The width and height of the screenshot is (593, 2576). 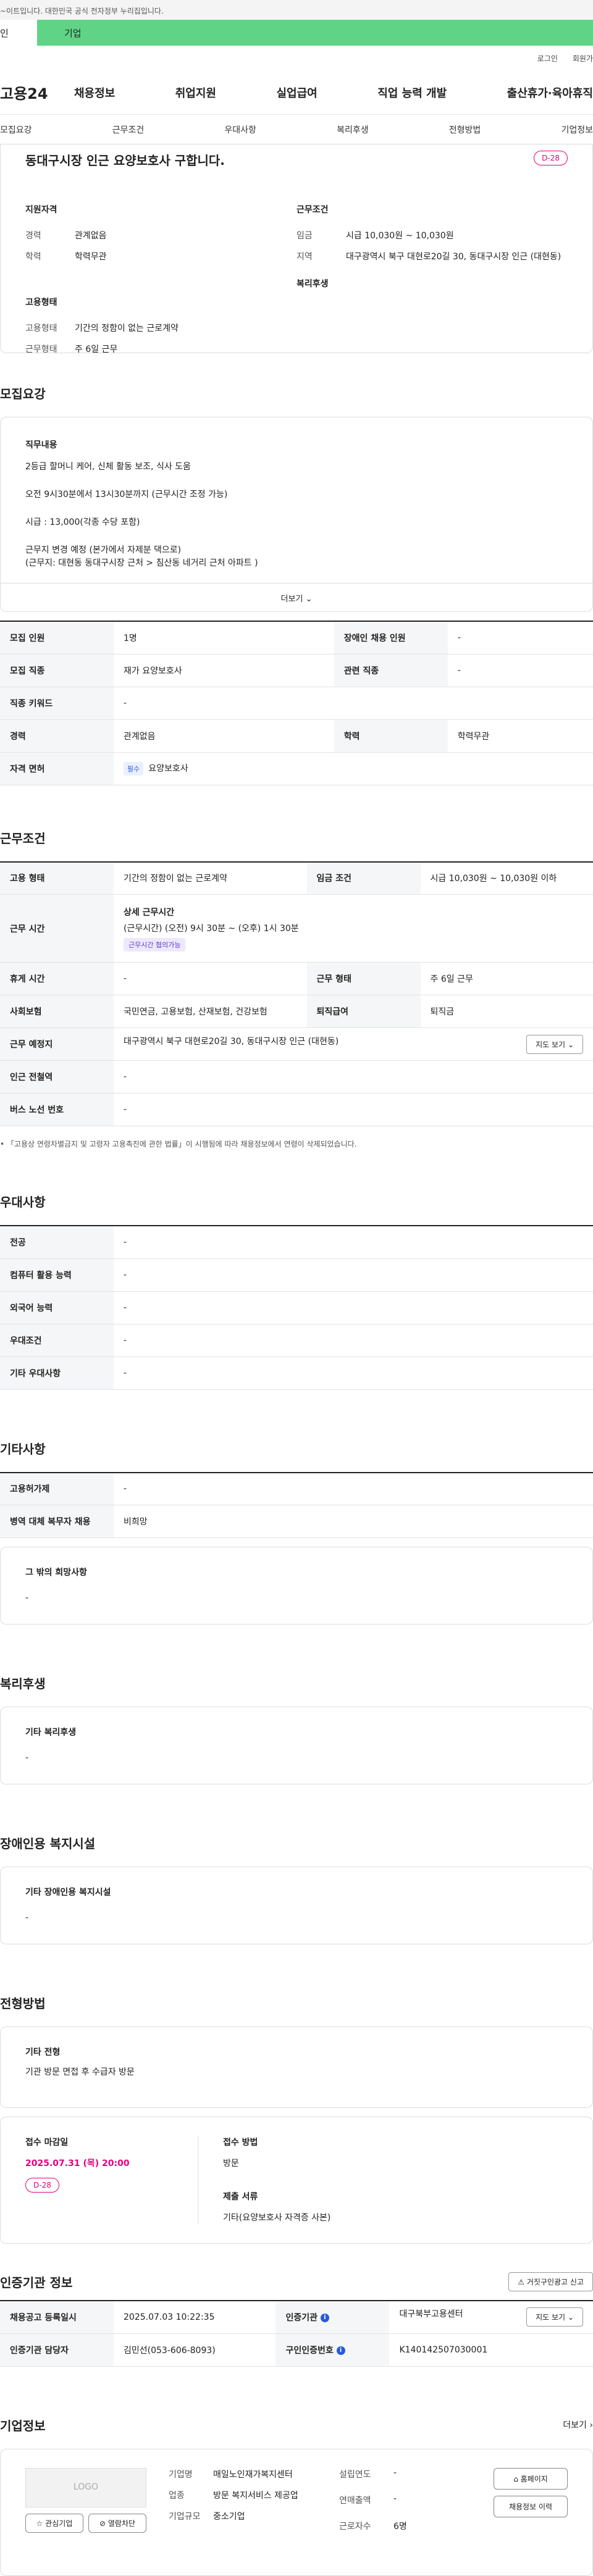 I want to click on qualification-heading: 지원자격, so click(x=160, y=209).